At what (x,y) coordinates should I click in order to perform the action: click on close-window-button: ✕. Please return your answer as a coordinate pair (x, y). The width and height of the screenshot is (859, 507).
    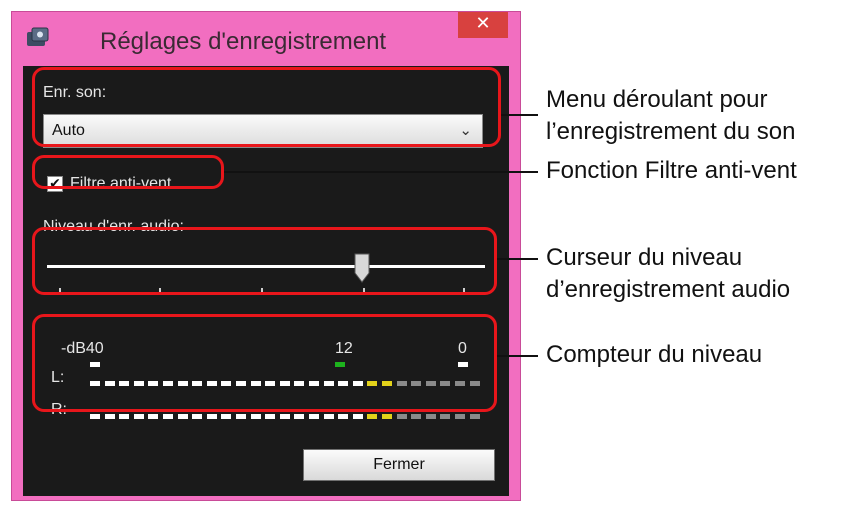
    Looking at the image, I should click on (483, 25).